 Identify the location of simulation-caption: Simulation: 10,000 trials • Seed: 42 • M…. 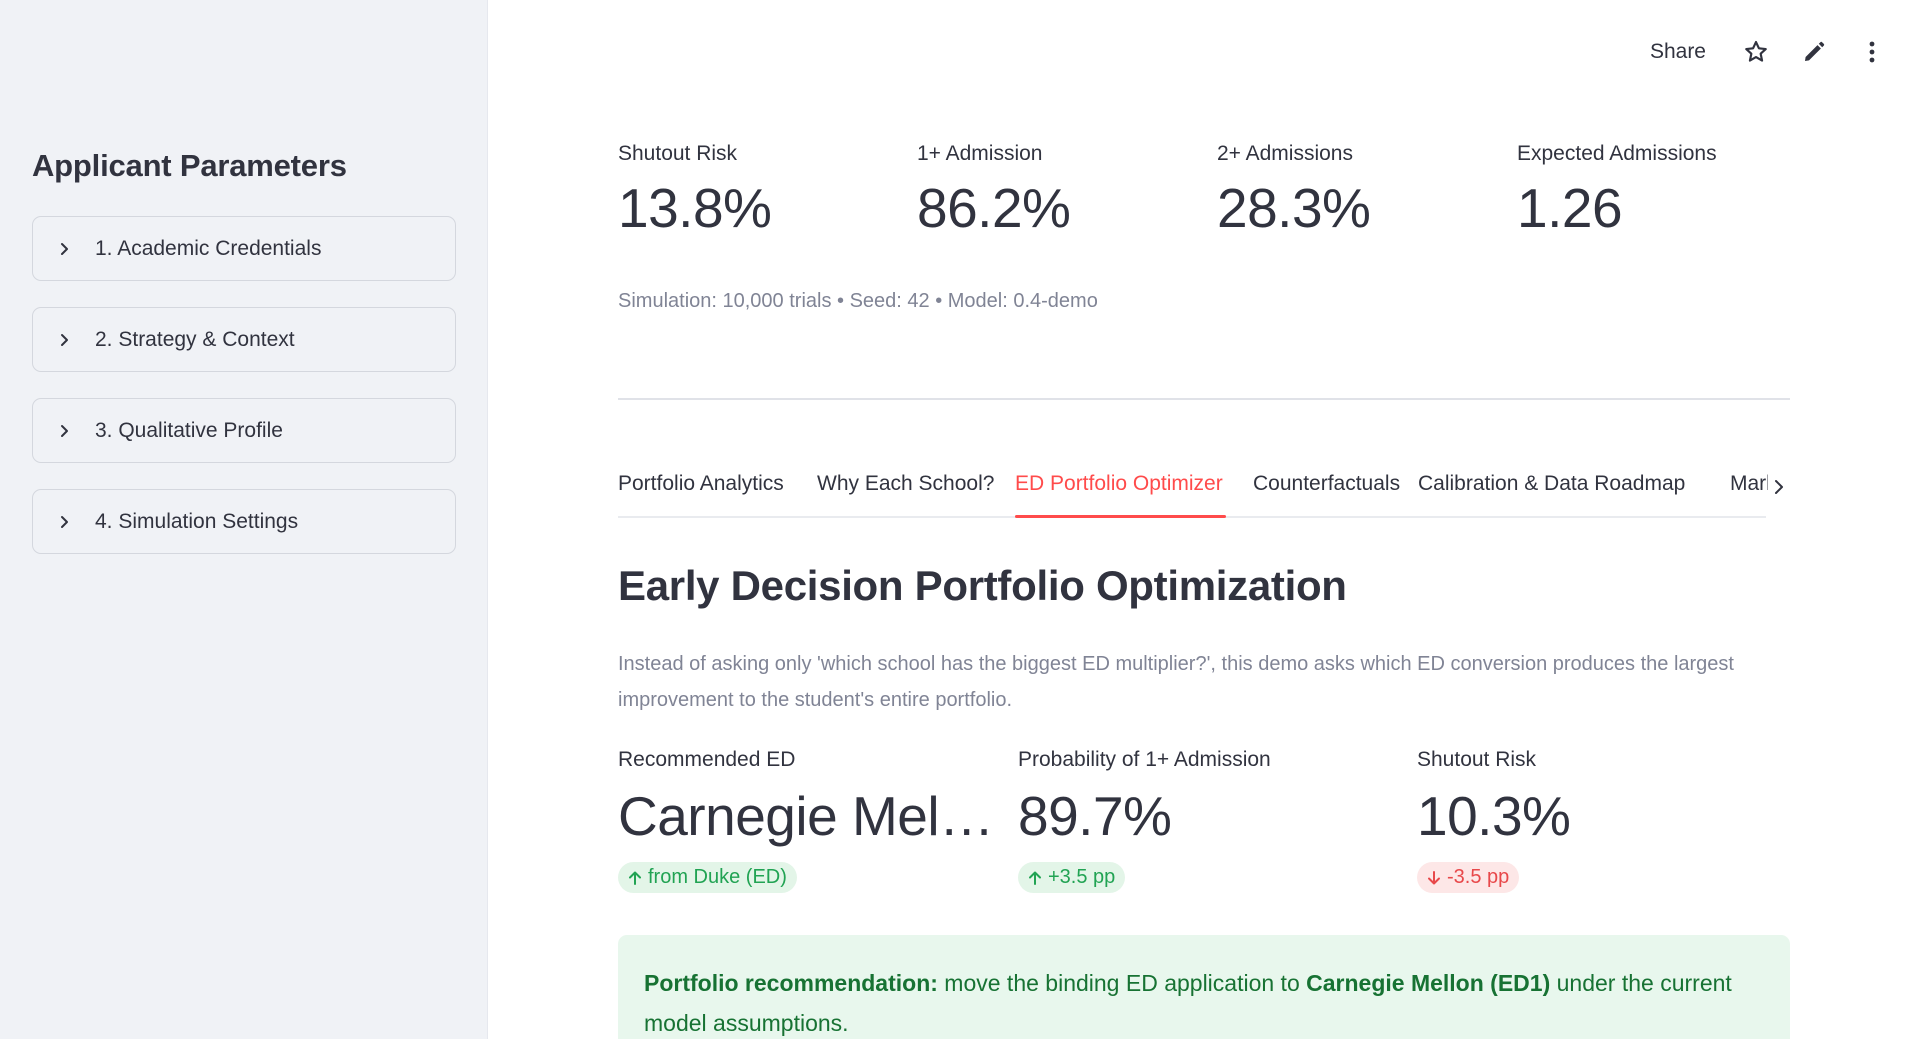
(858, 301).